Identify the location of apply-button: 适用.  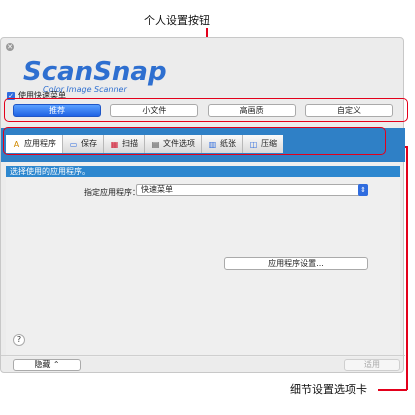
(372, 365).